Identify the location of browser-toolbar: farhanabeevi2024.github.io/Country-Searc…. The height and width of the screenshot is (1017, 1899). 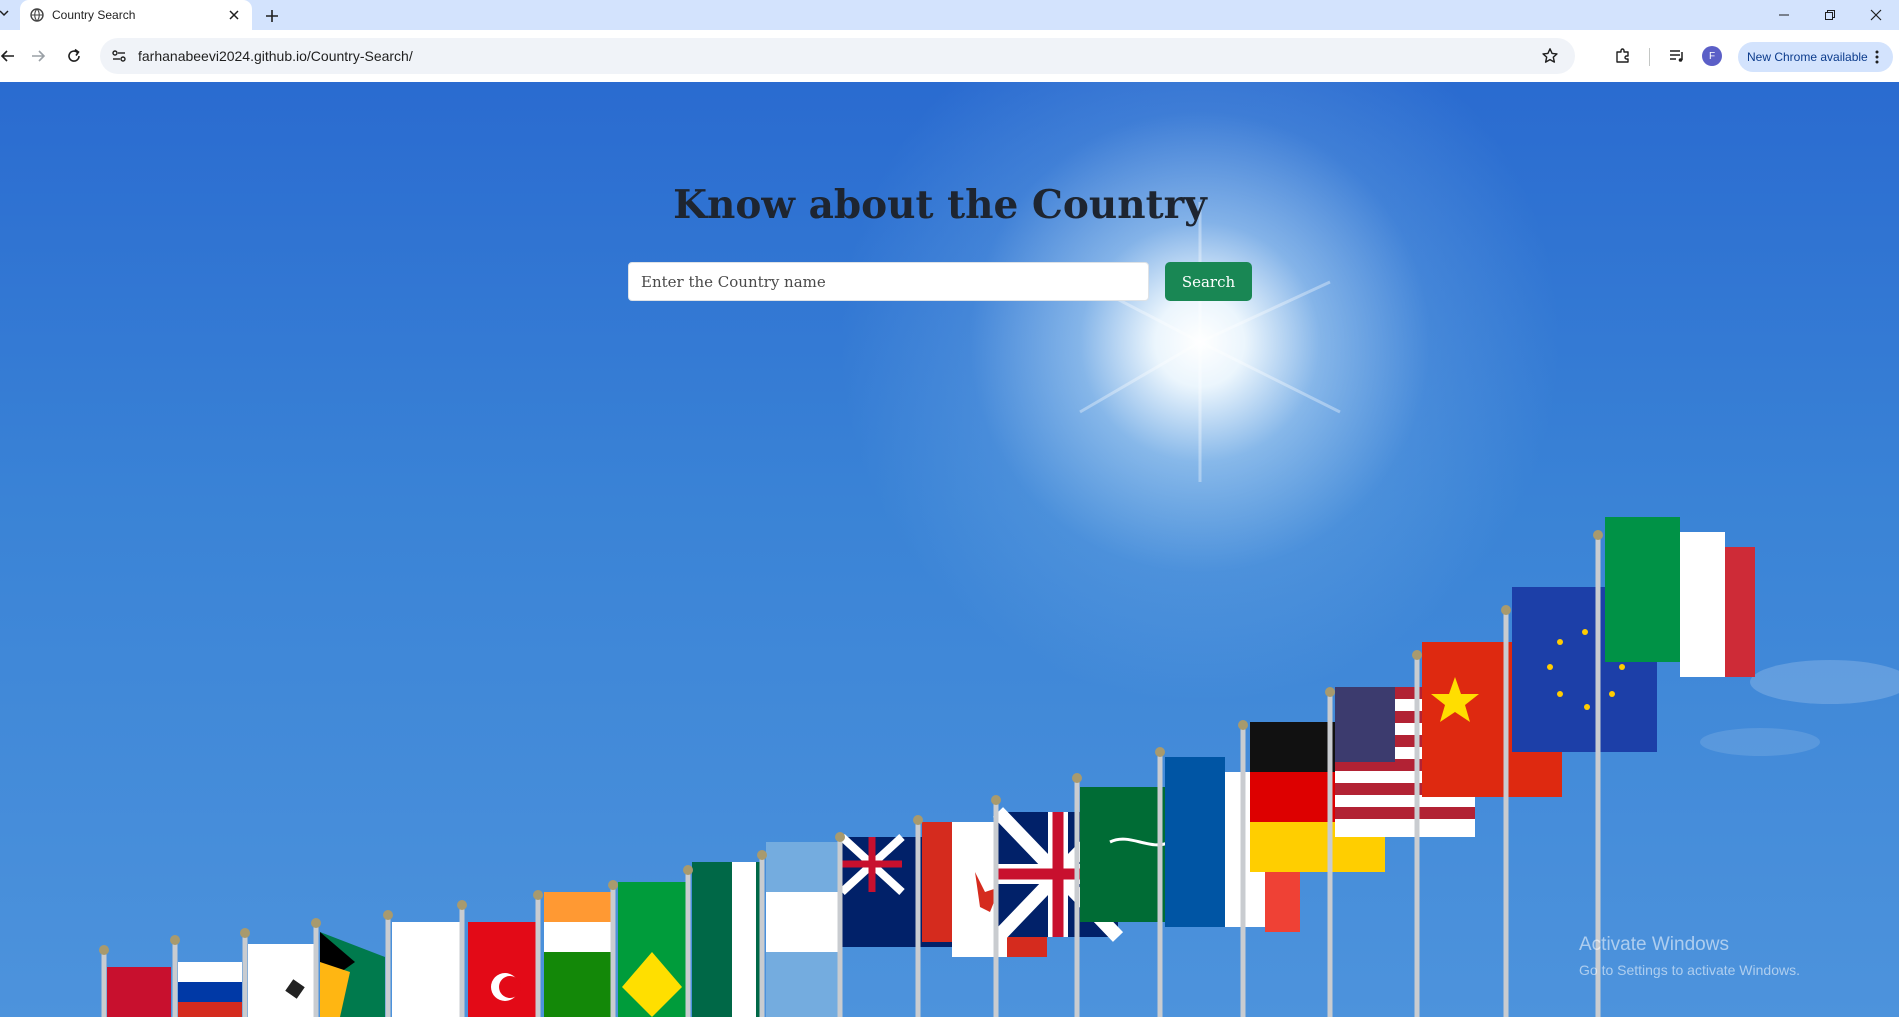
(949, 56).